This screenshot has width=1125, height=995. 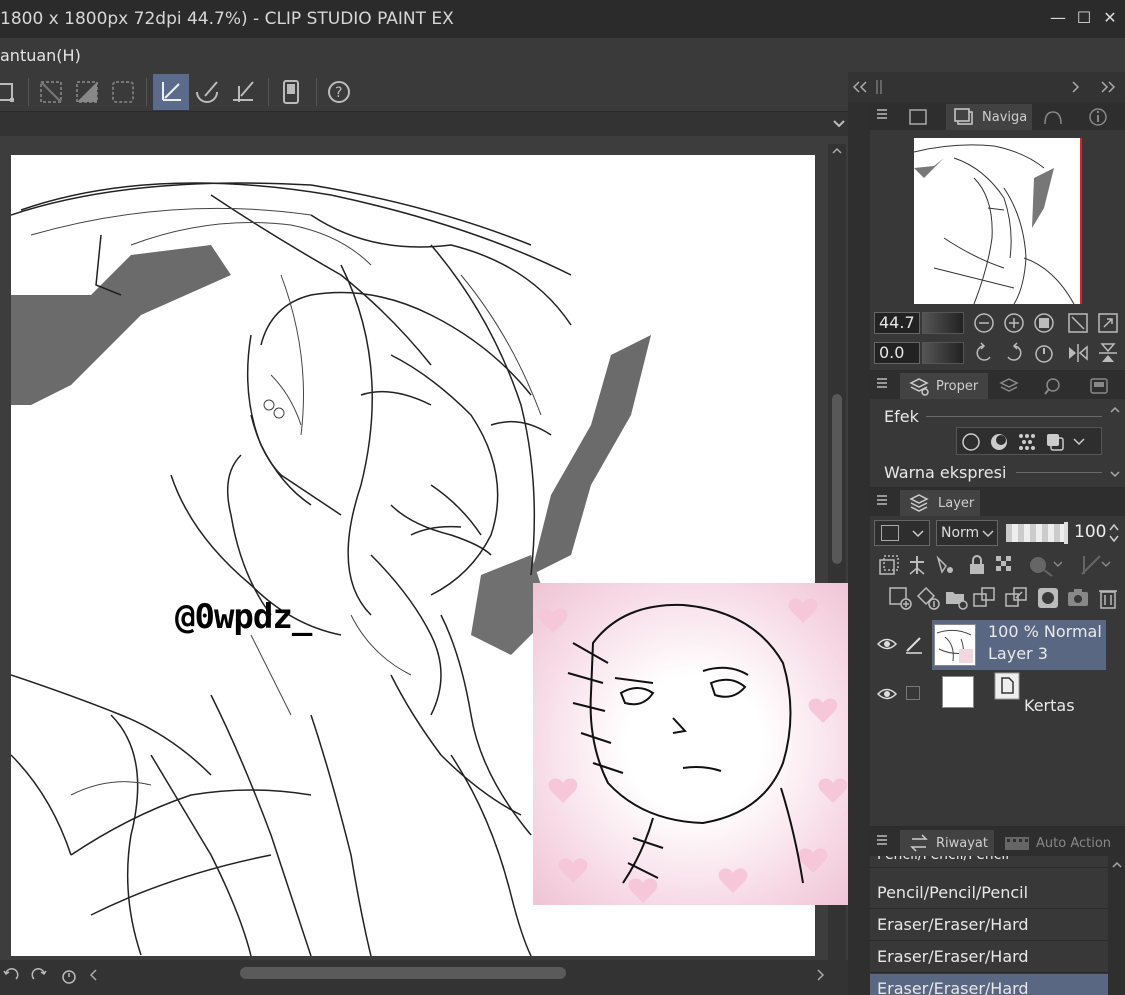 I want to click on layer-edit-checkbox, so click(x=913, y=693).